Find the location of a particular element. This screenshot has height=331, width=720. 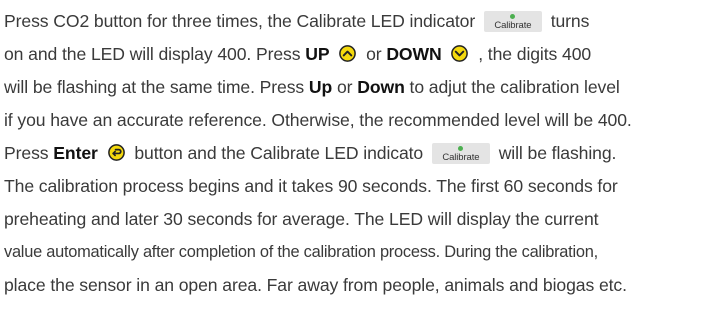

up-arrow-circle-icon is located at coordinates (348, 53).